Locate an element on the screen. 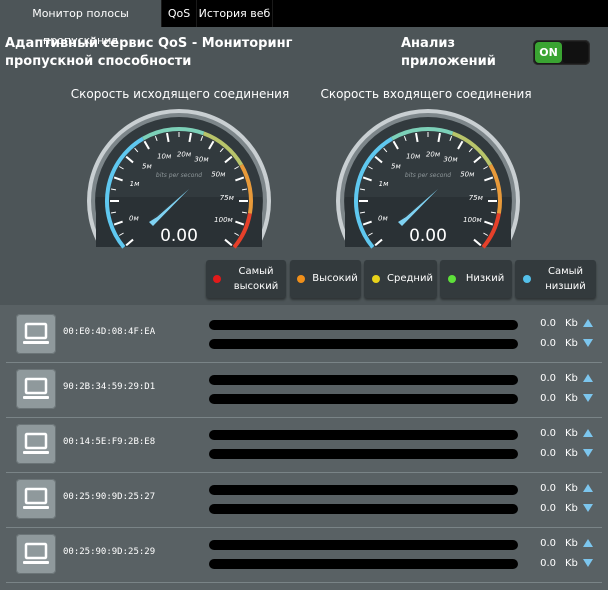 The height and width of the screenshot is (590, 608). toggle-knob is located at coordinates (575, 52).